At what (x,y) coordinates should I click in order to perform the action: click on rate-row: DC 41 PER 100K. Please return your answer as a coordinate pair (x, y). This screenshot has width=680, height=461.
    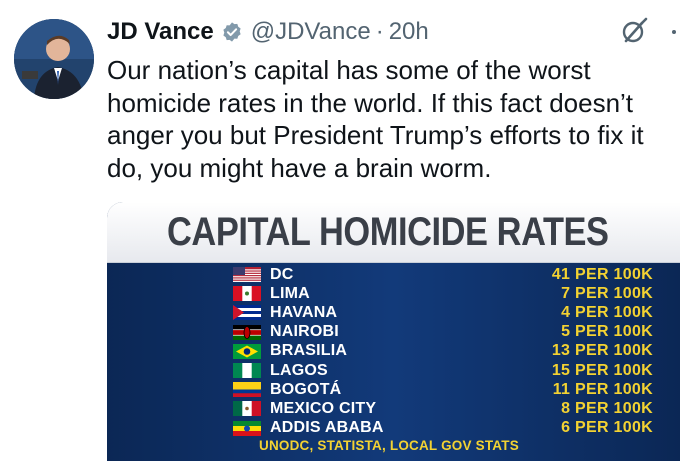
    Looking at the image, I should click on (443, 274).